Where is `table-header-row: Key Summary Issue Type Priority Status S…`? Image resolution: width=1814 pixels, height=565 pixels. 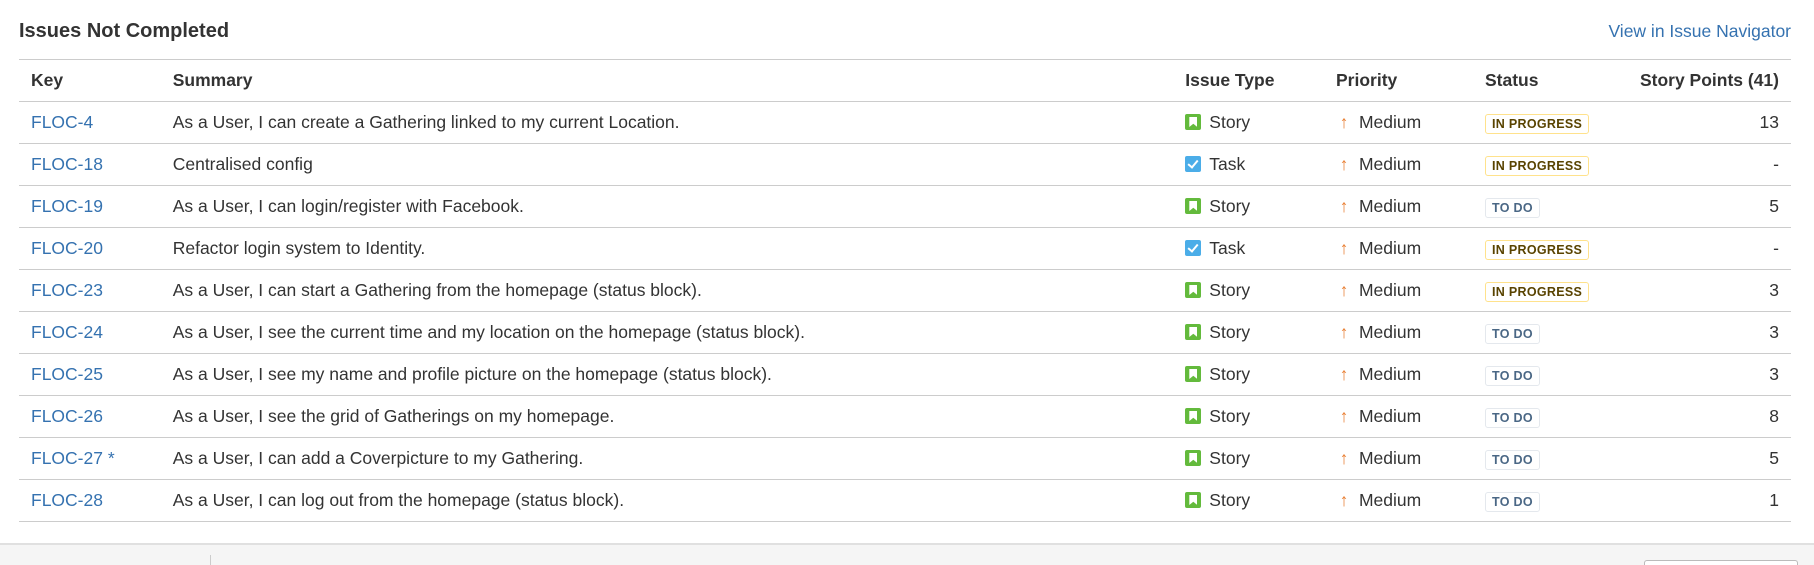
table-header-row: Key Summary Issue Type Priority Status S… is located at coordinates (905, 80).